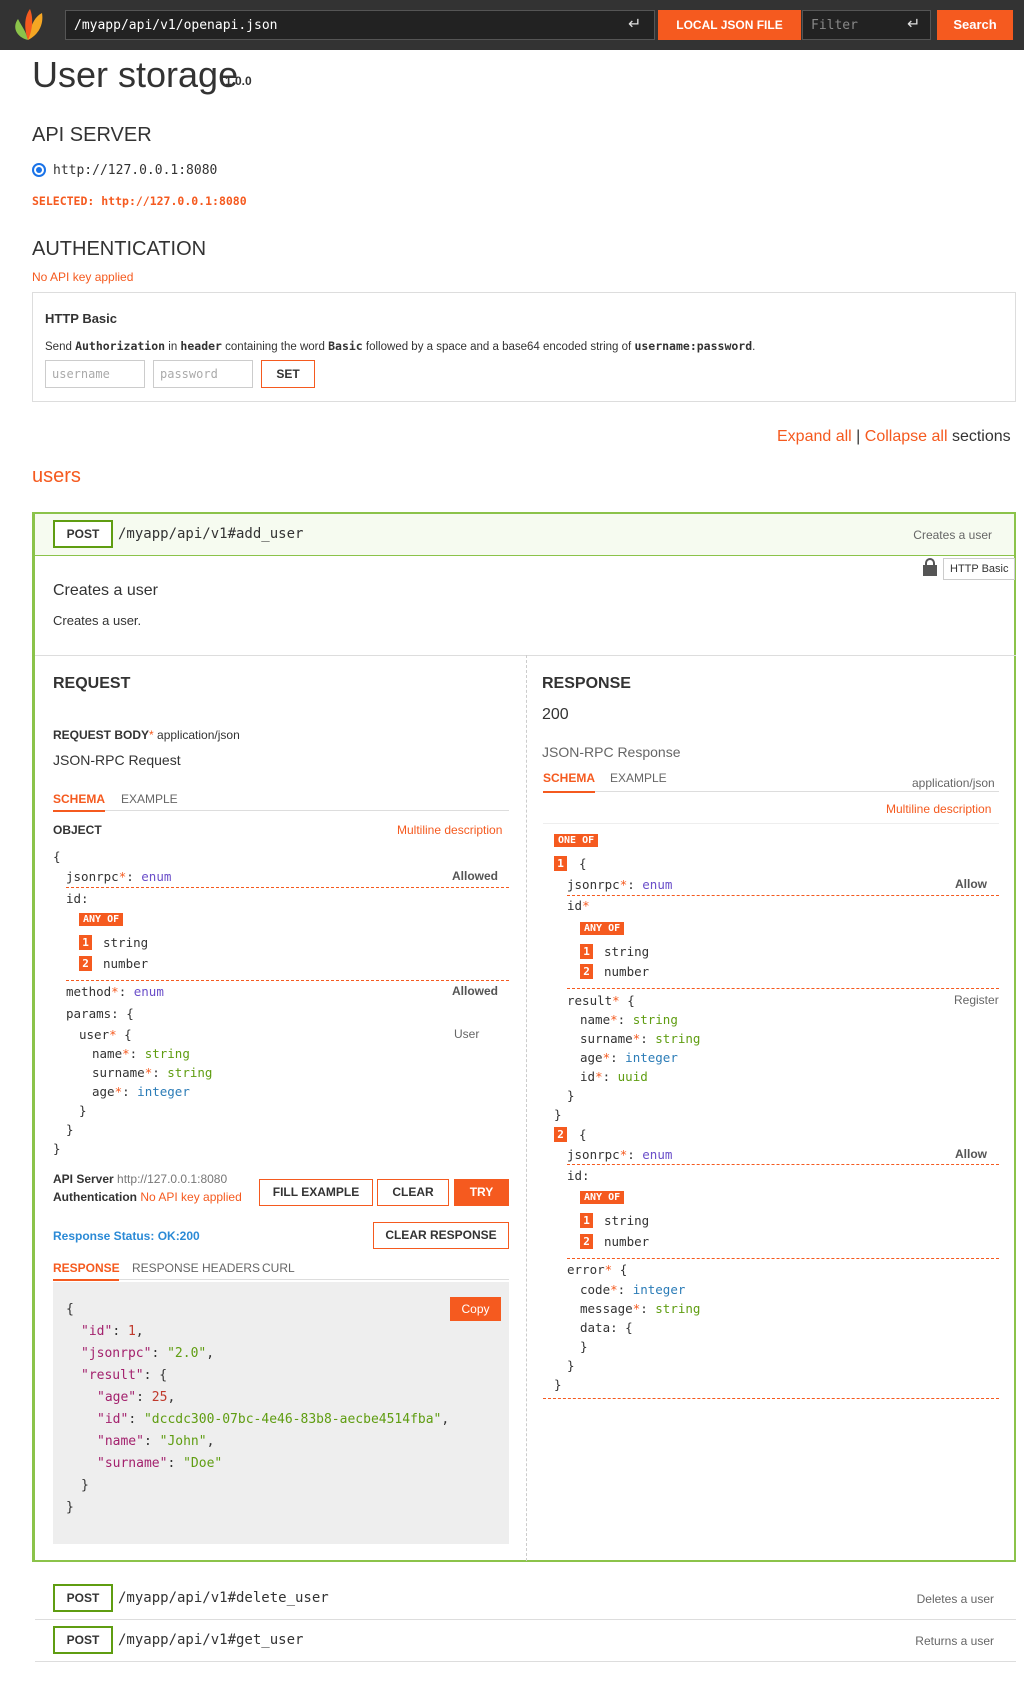  What do you see at coordinates (201, 346) in the screenshot?
I see `desc-code: header` at bounding box center [201, 346].